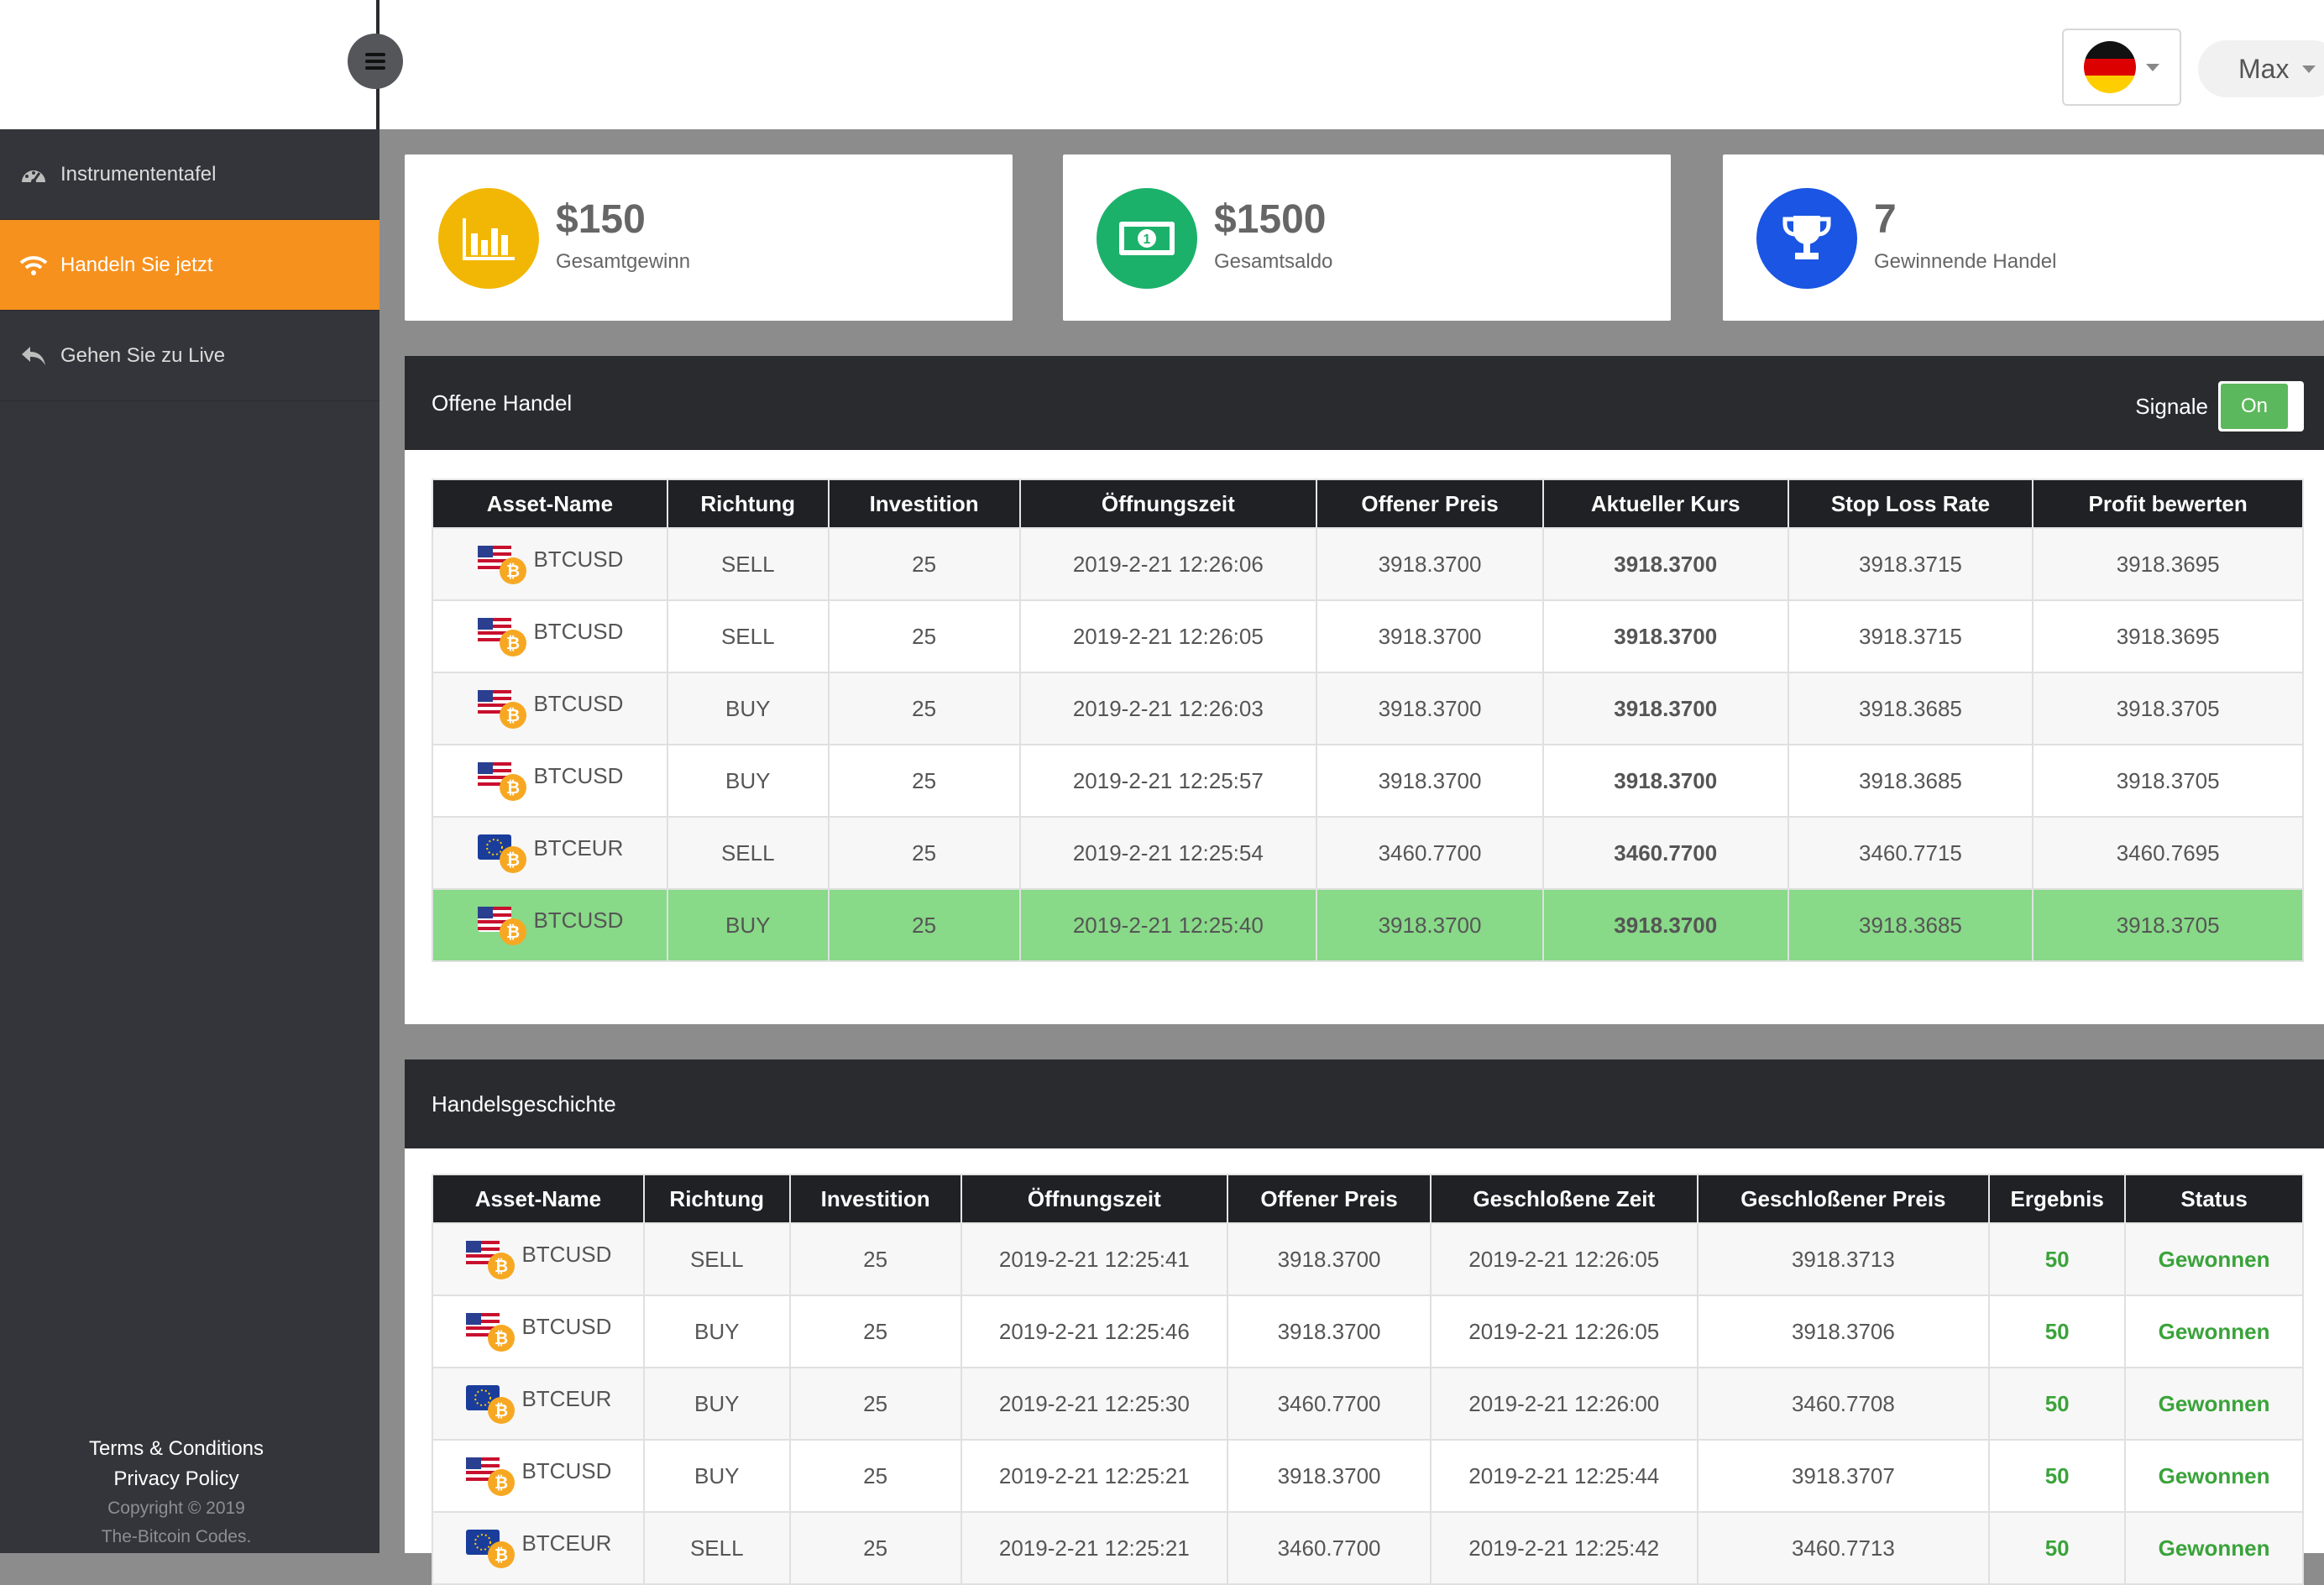 Image resolution: width=2324 pixels, height=1585 pixels. I want to click on column-header: Asset-Name, so click(538, 1199).